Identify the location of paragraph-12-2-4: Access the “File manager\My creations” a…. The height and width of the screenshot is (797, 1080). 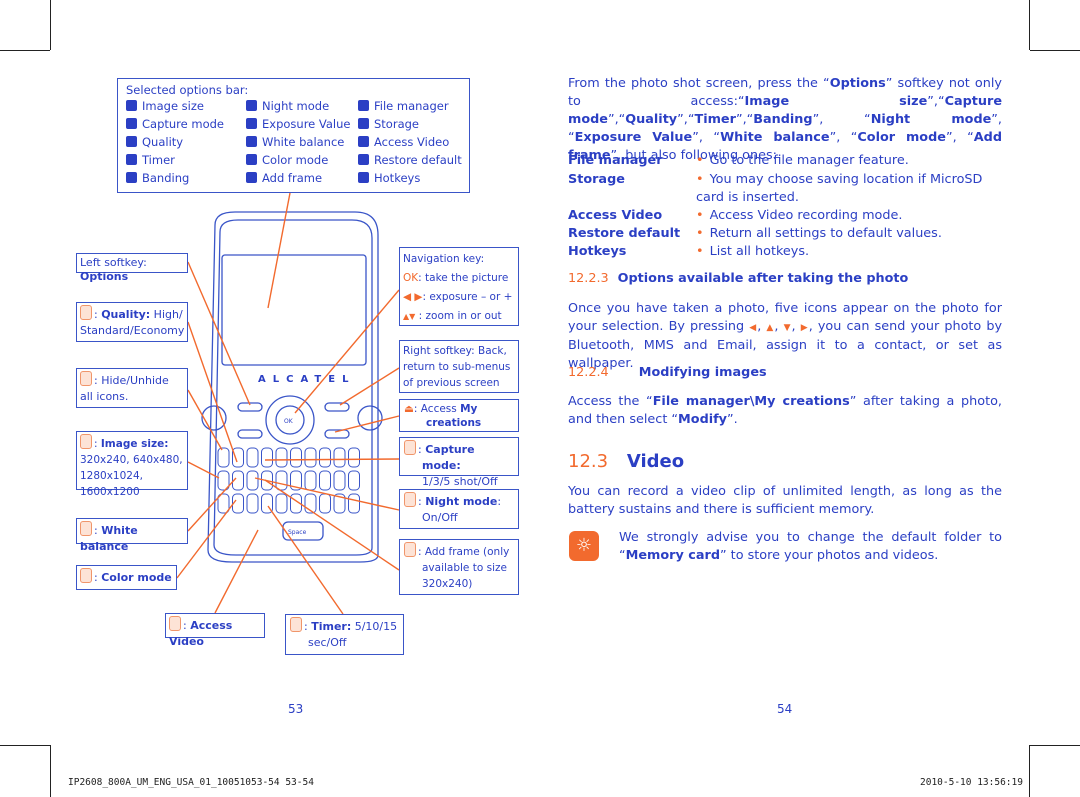
(785, 411).